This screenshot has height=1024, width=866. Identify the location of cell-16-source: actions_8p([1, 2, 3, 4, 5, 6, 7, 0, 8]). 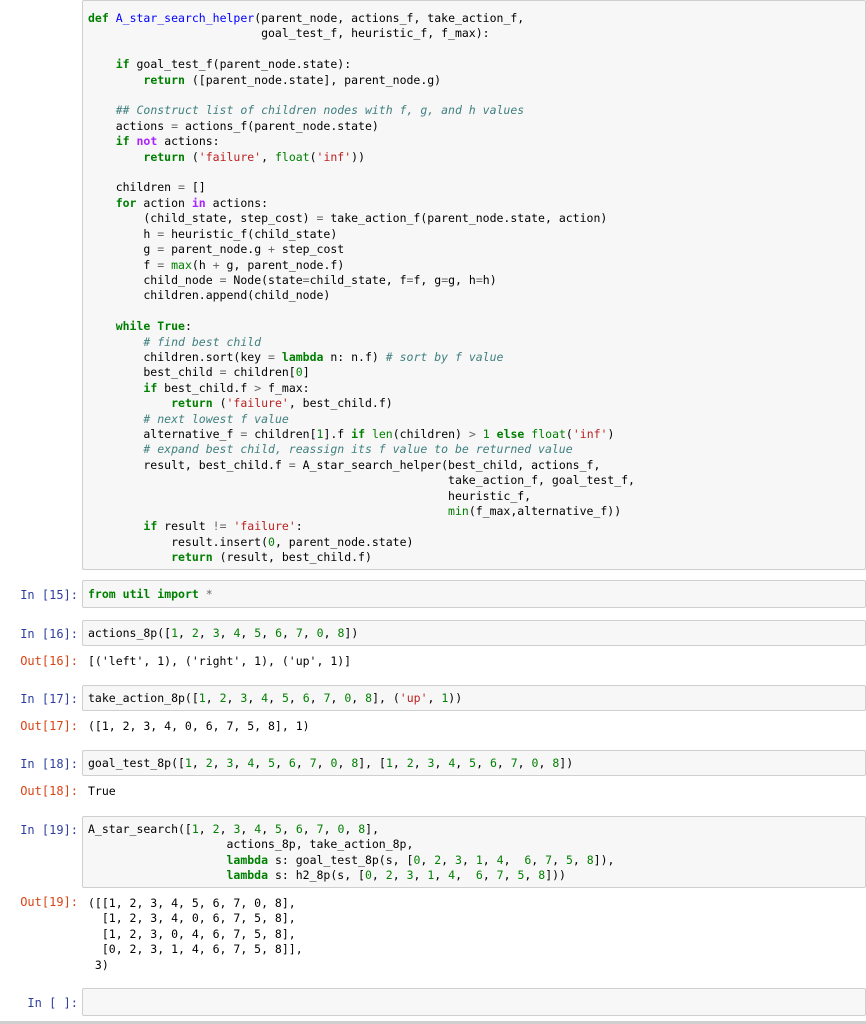
(474, 631).